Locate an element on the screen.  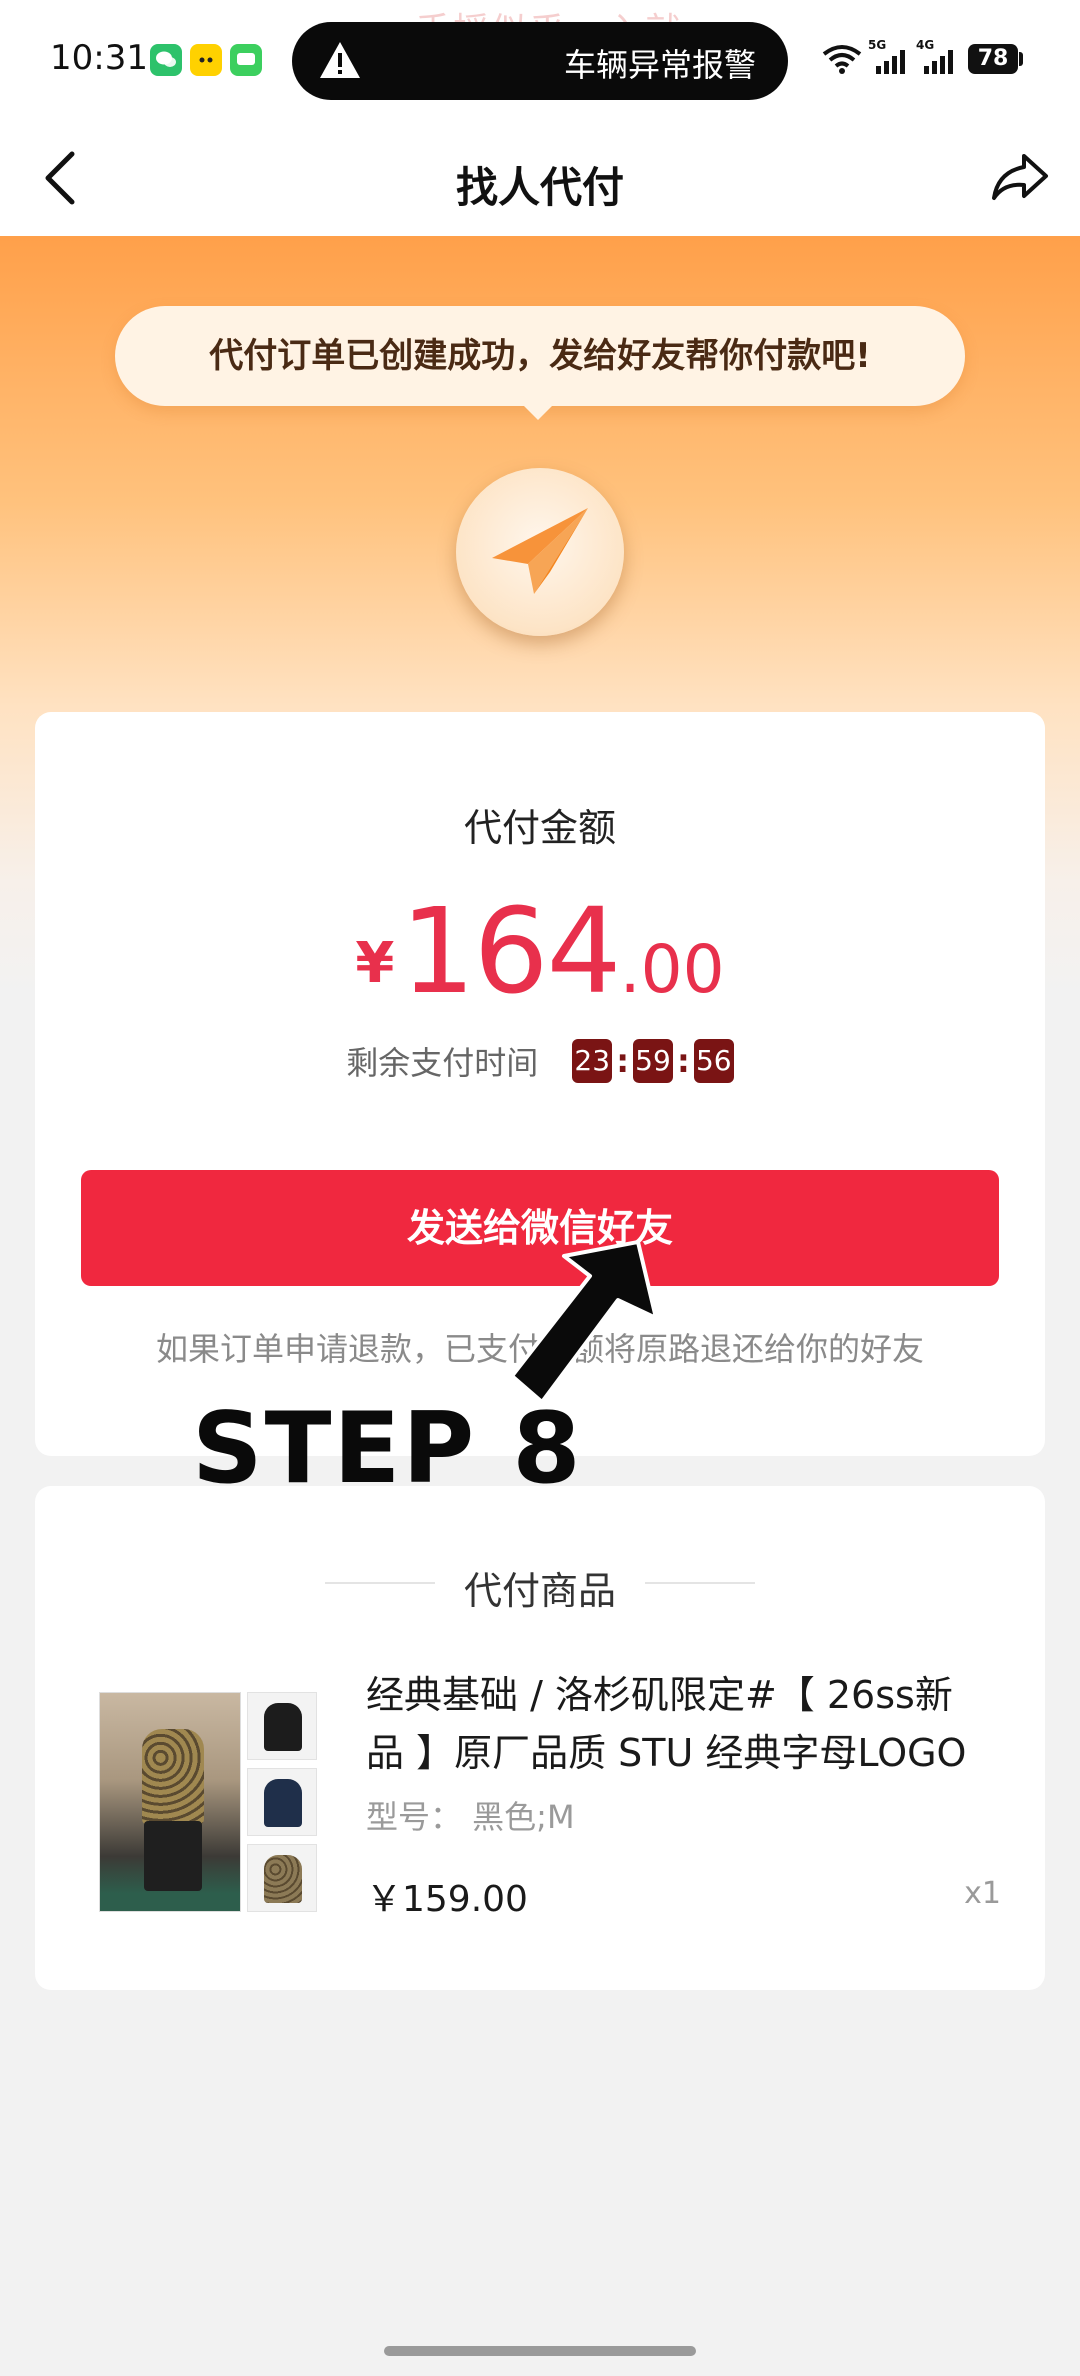
home-indicator is located at coordinates (540, 2351).